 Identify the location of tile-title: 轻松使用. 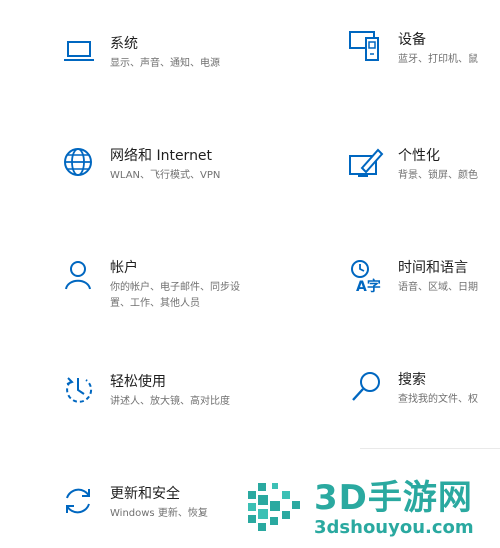
(138, 382).